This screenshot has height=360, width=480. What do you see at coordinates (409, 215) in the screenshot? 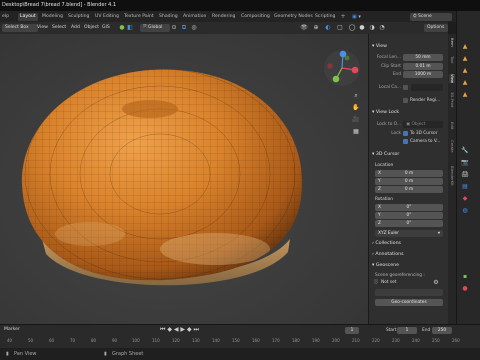
I see `cursor-rot-y-field: Y 0°` at bounding box center [409, 215].